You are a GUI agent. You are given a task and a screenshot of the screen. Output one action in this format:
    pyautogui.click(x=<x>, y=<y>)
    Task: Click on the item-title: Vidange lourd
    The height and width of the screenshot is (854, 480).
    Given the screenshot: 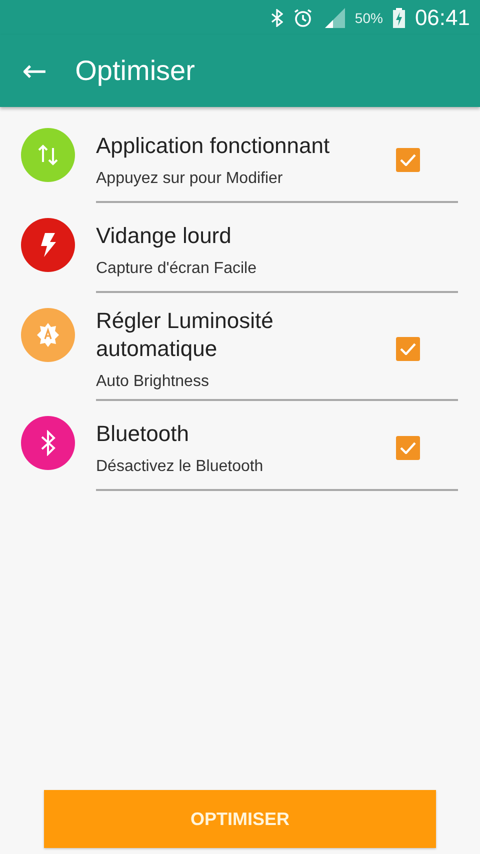 What is the action you would take?
    pyautogui.click(x=164, y=236)
    